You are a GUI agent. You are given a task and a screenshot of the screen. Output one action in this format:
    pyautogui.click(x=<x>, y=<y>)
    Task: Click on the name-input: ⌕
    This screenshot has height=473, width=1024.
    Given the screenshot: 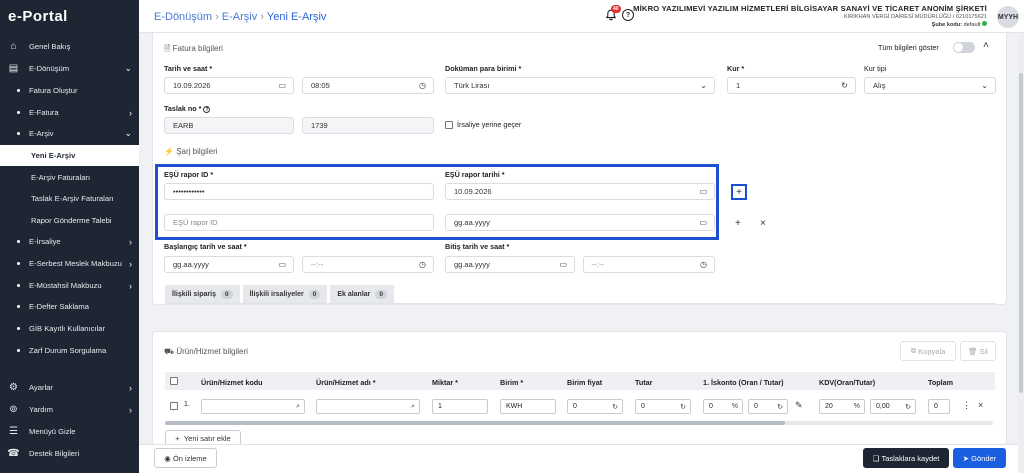 What is the action you would take?
    pyautogui.click(x=368, y=406)
    